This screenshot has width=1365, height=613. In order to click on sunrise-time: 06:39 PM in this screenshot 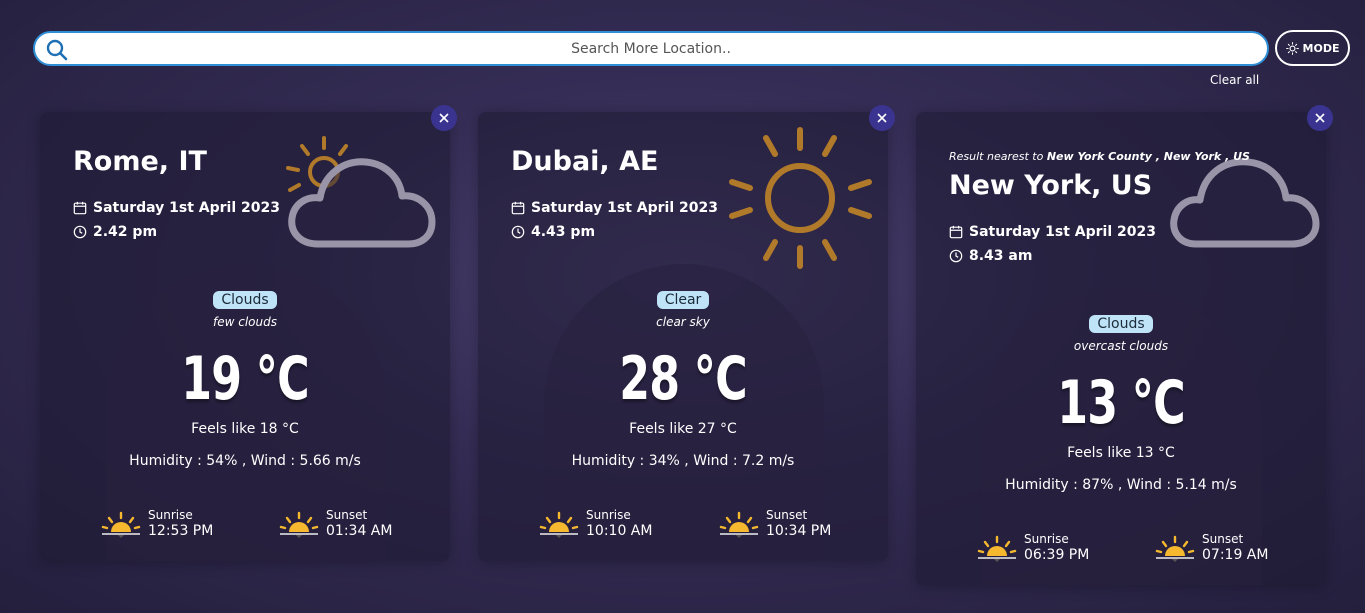, I will do `click(1057, 555)`.